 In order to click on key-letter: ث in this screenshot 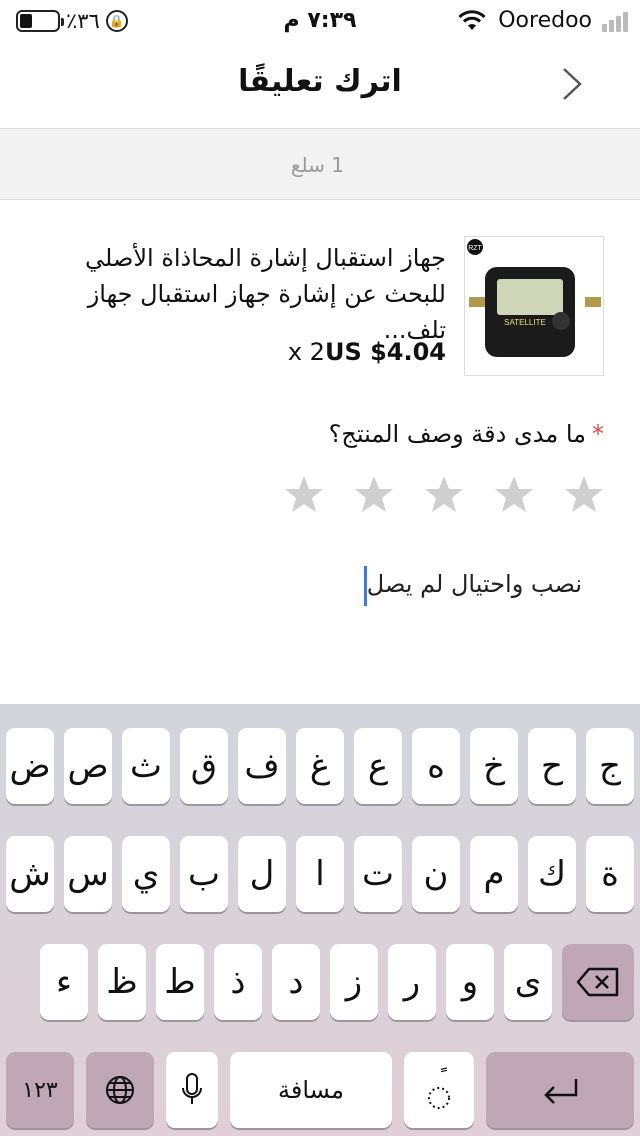, I will do `click(146, 766)`.